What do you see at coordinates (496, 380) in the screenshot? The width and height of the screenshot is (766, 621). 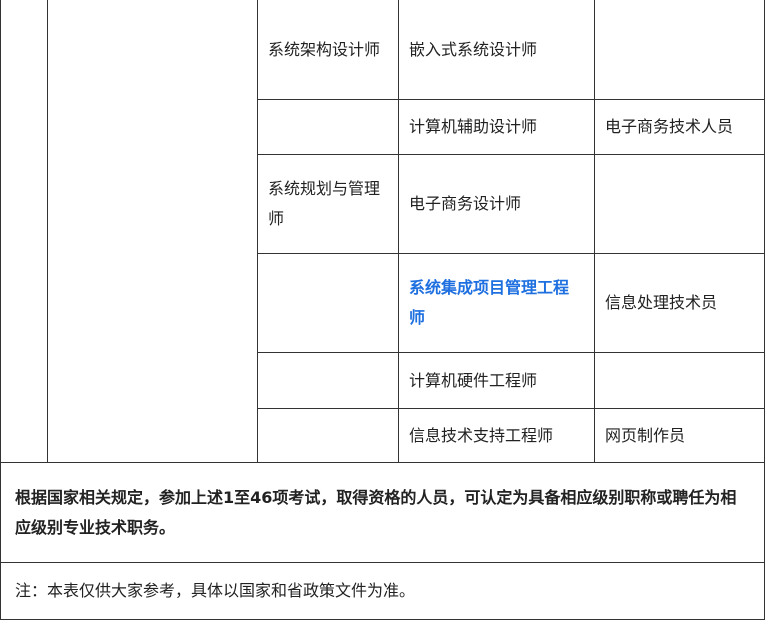 I see `table-cell-exam: 计算机硬件工程师` at bounding box center [496, 380].